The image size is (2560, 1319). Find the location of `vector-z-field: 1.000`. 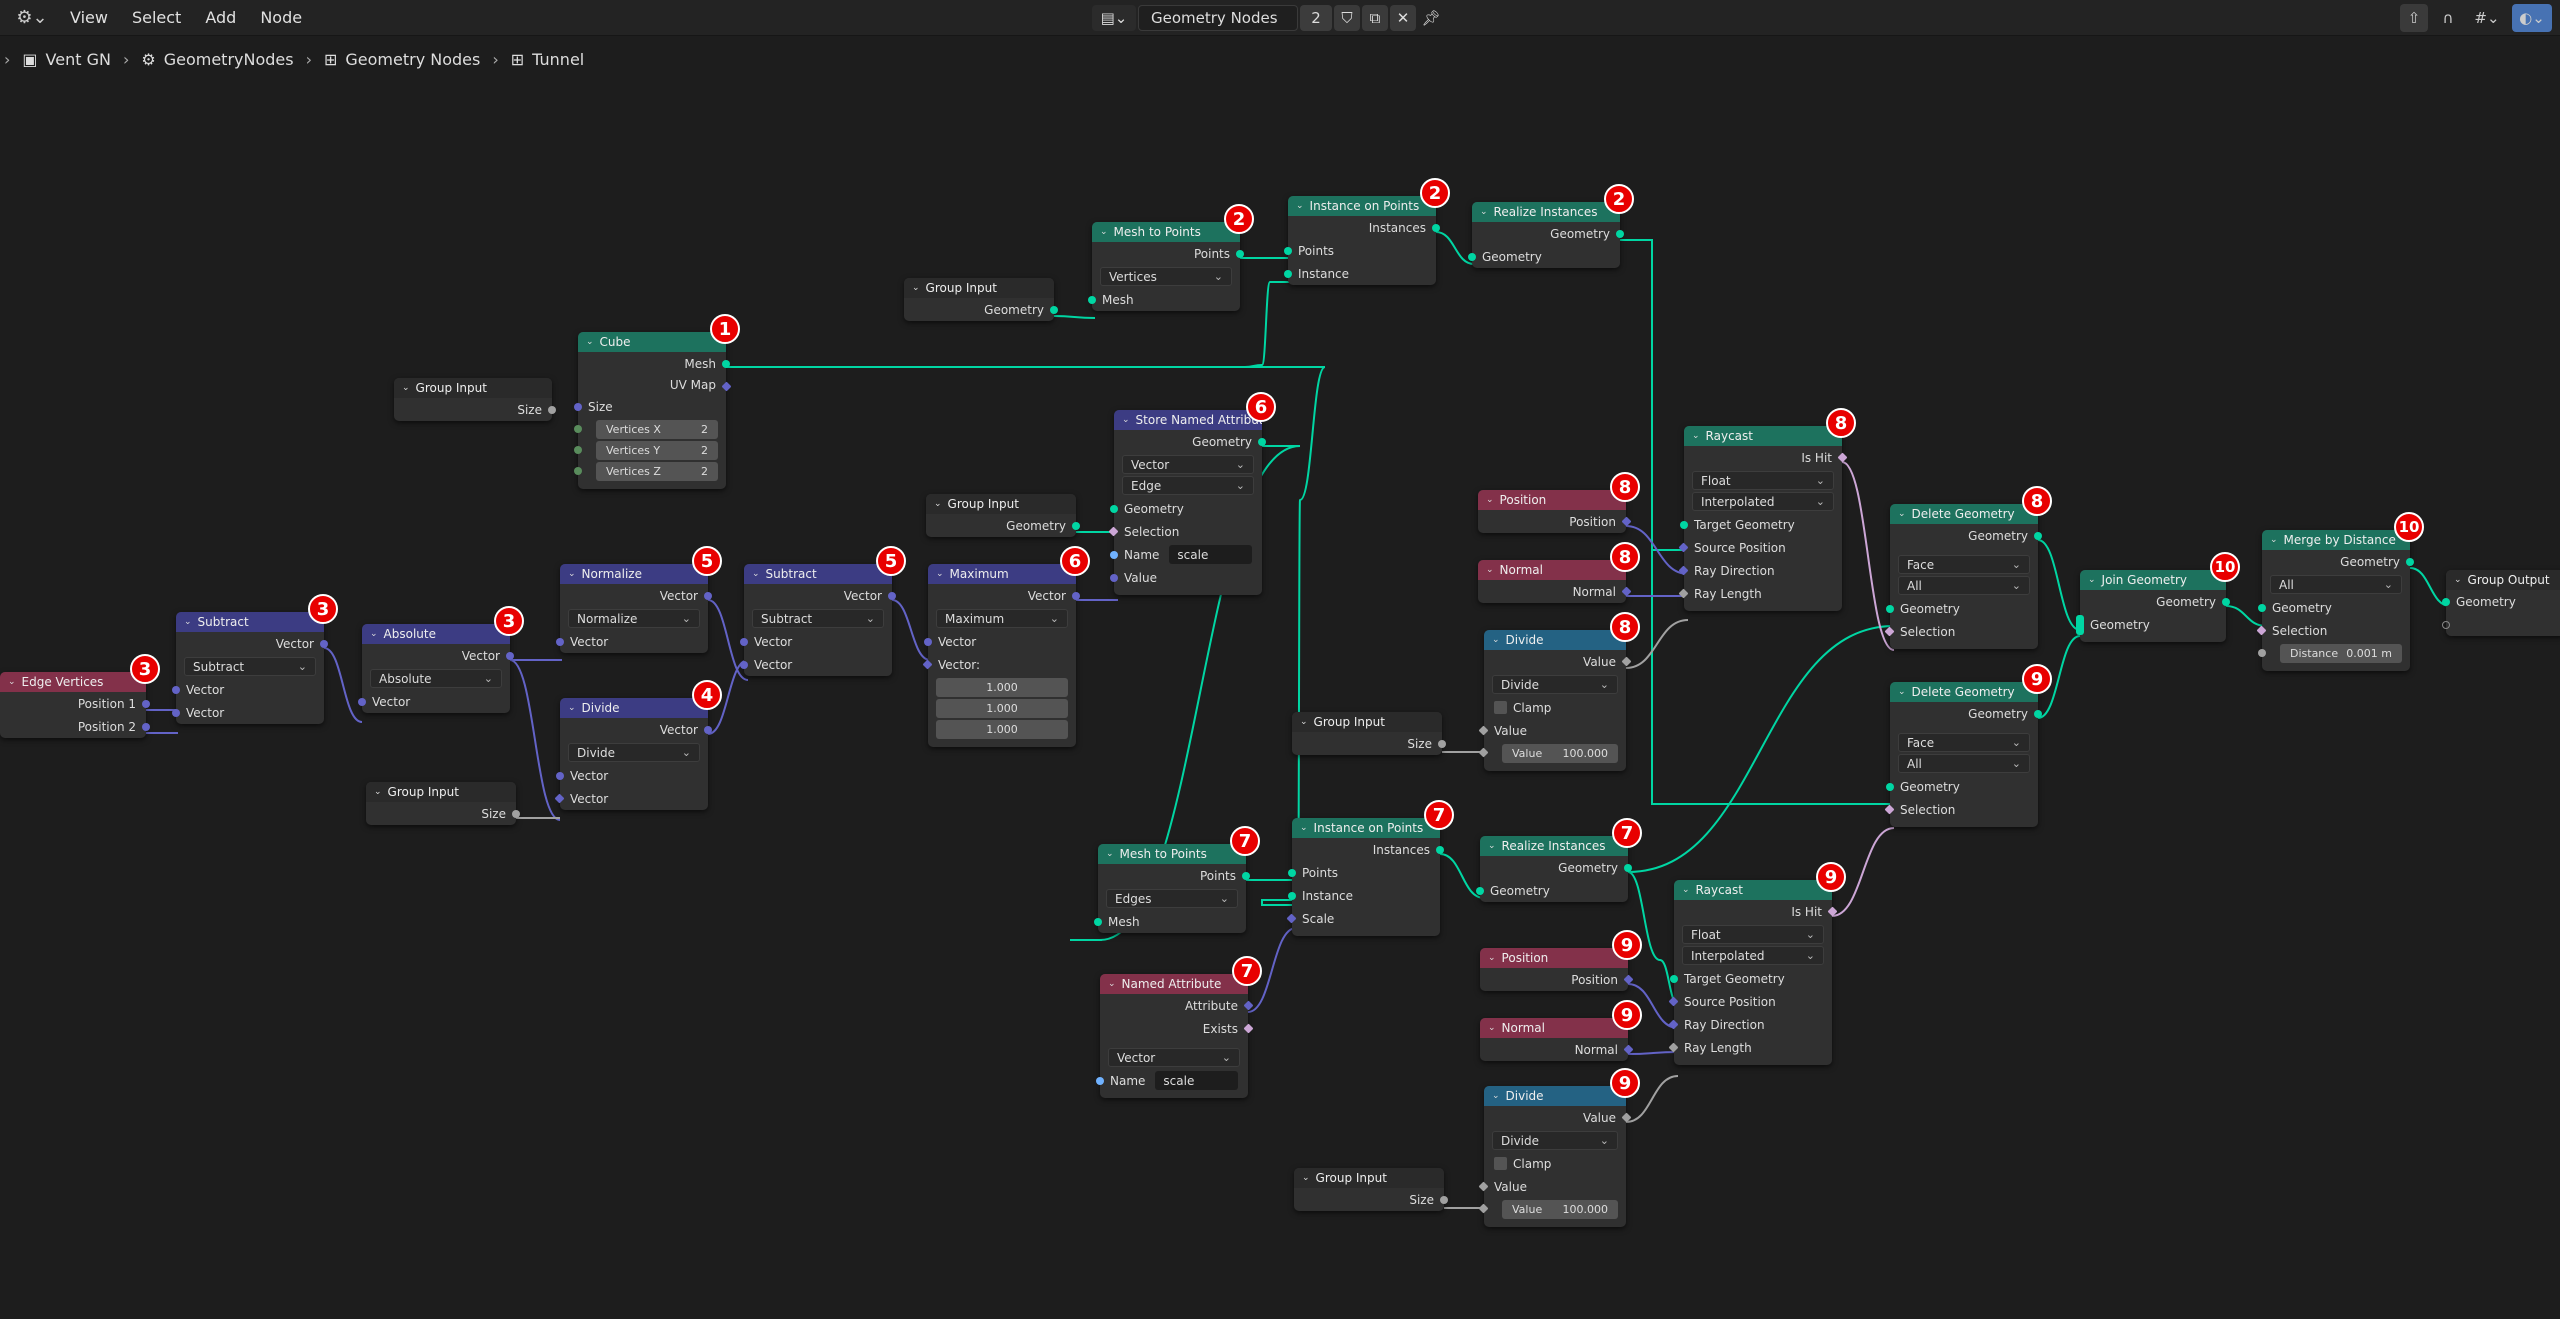

vector-z-field: 1.000 is located at coordinates (1002, 729).